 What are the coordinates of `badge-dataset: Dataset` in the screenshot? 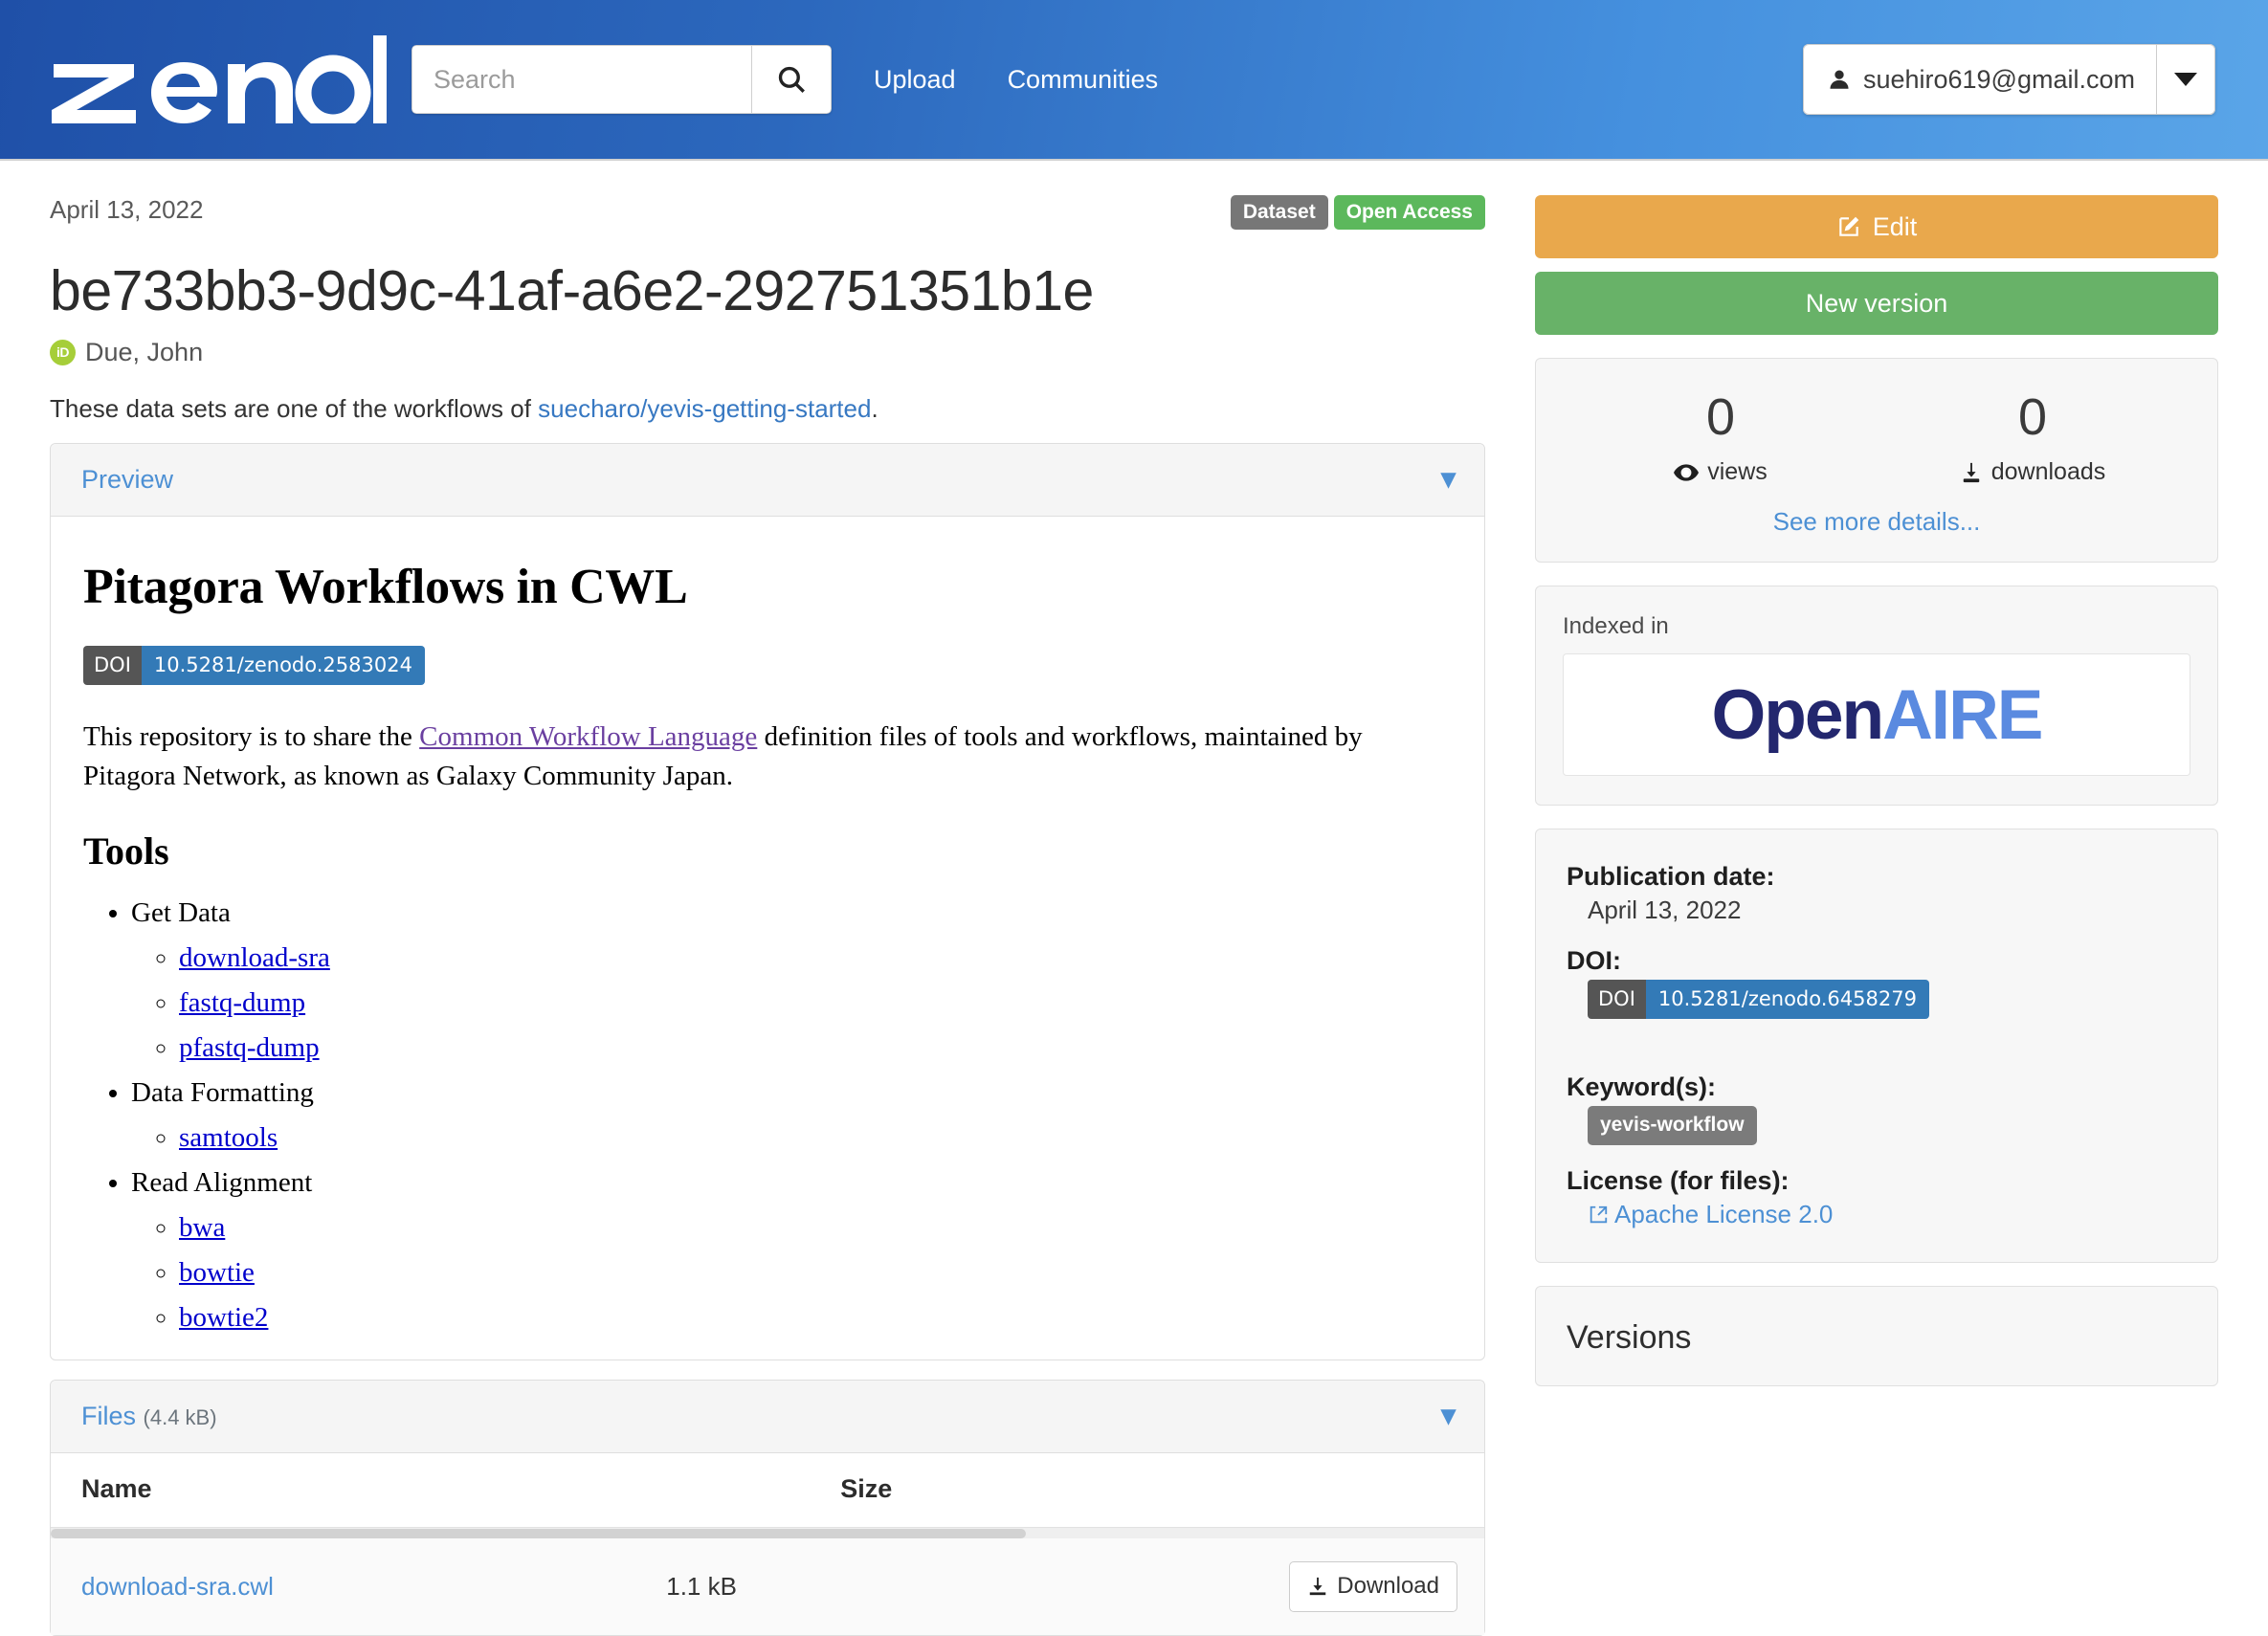 It's located at (1279, 212).